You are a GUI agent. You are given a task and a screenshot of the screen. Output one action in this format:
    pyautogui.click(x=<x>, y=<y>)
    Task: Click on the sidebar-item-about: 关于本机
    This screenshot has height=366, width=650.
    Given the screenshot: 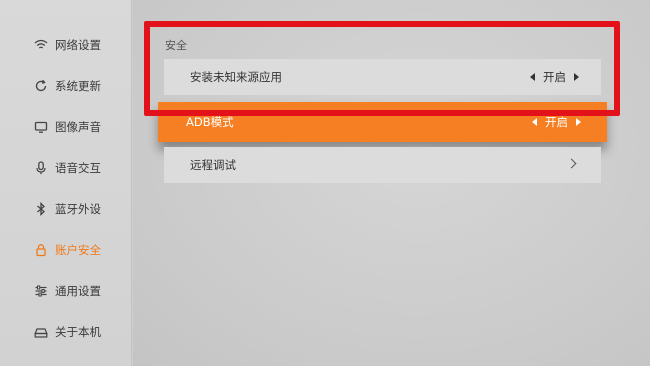 What is the action you would take?
    pyautogui.click(x=66, y=332)
    